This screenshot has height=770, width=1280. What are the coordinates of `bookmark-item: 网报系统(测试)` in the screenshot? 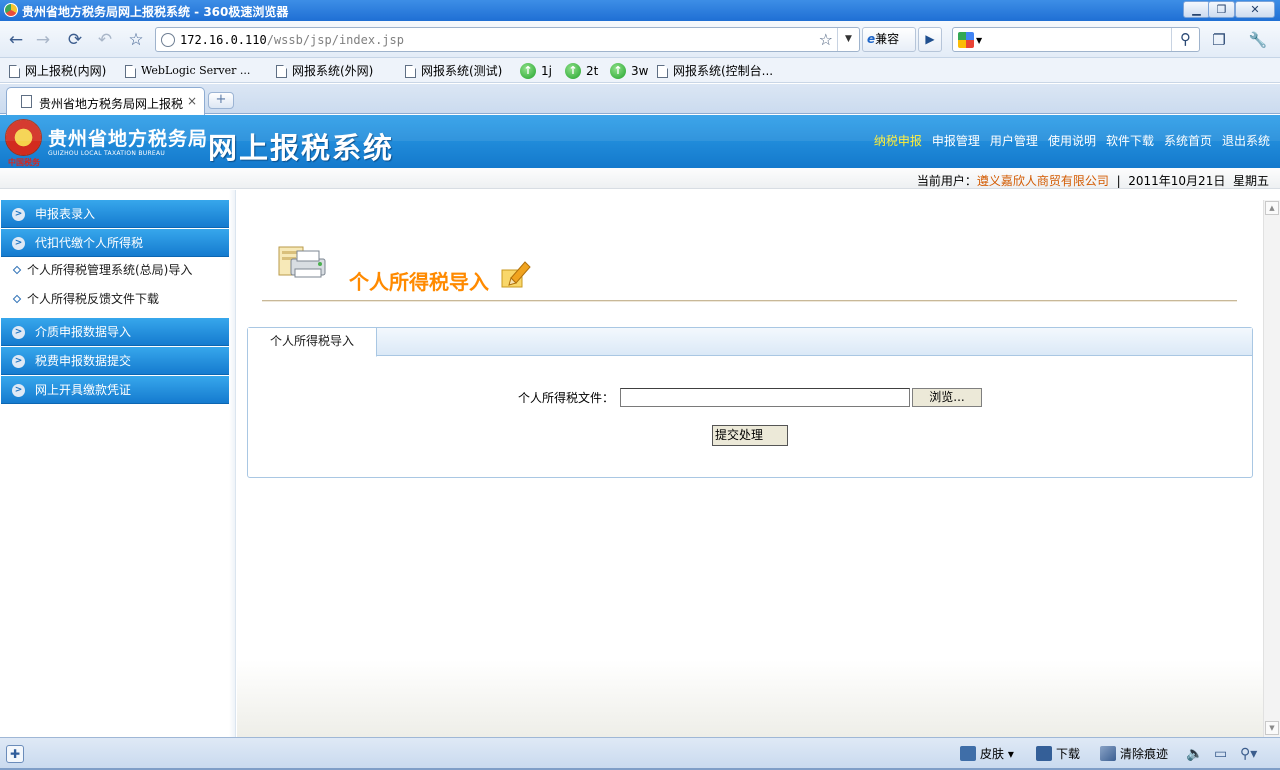 It's located at (453, 71).